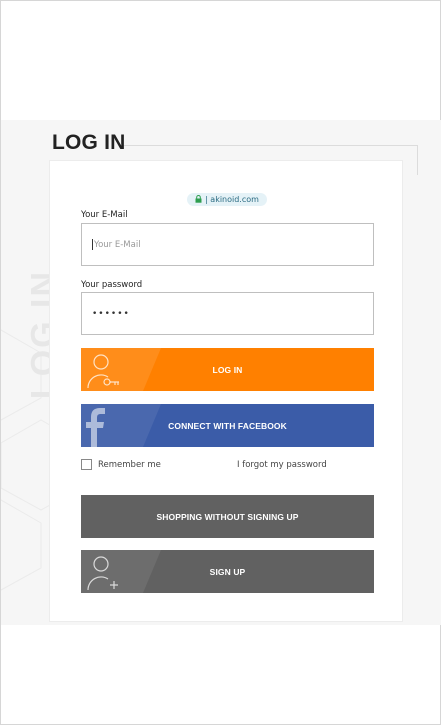 The image size is (442, 726). What do you see at coordinates (232, 199) in the screenshot?
I see `url-text: | akinoid.com` at bounding box center [232, 199].